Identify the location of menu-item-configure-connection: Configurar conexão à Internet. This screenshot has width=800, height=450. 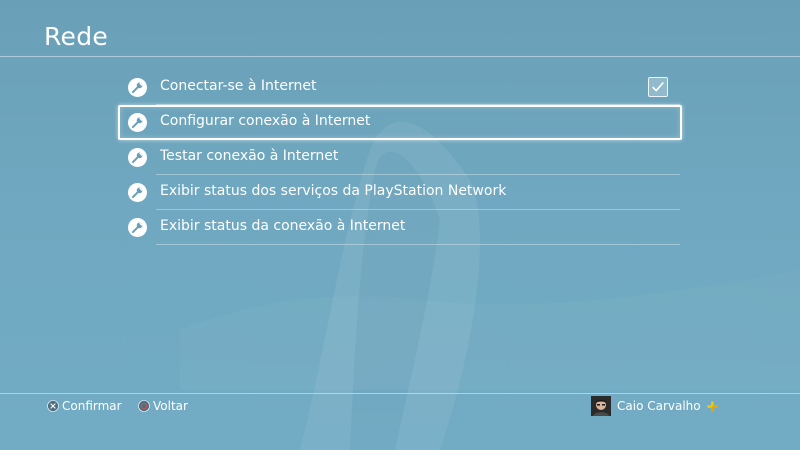
(400, 122).